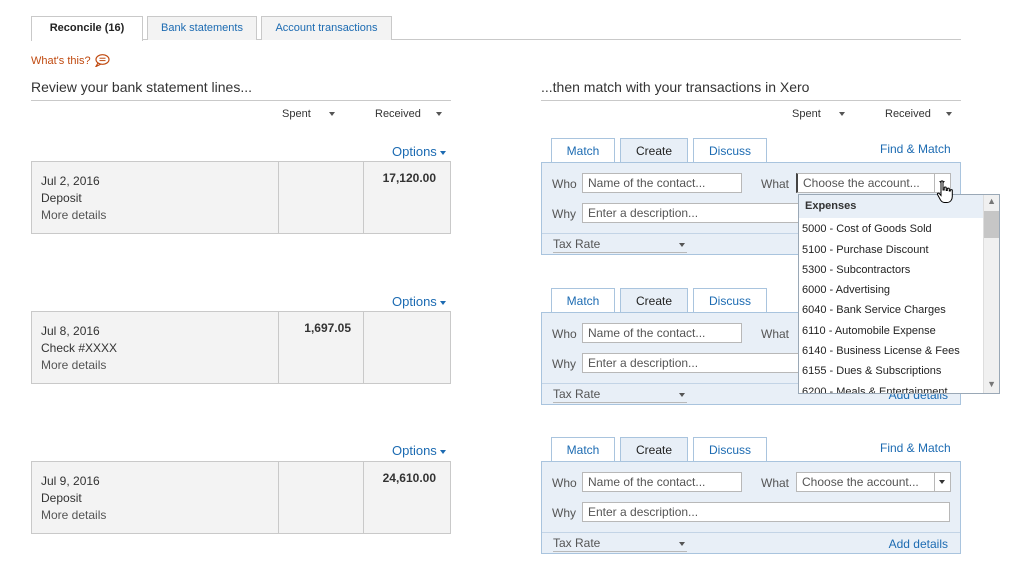 The image size is (1018, 561). I want to click on left-spent-sort: Spent, so click(309, 114).